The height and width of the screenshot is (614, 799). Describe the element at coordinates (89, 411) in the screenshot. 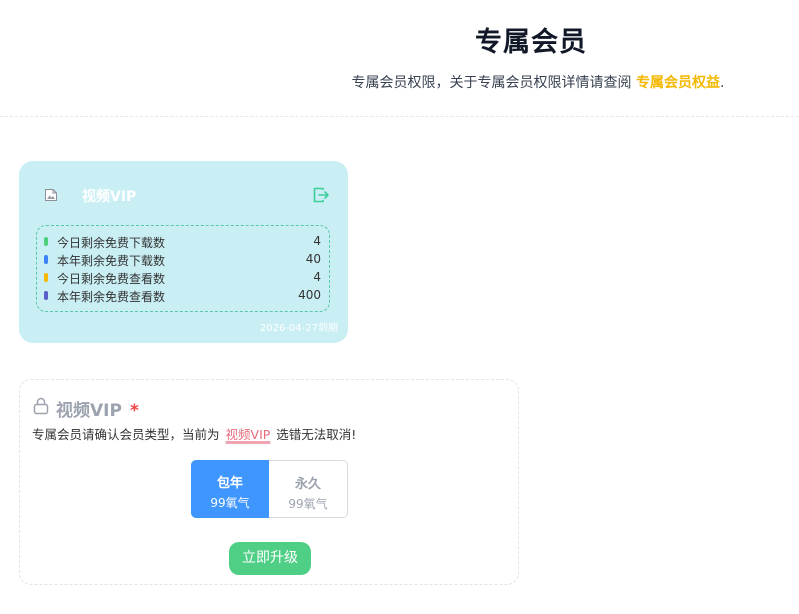

I see `form-title-text: 视频VIP` at that location.